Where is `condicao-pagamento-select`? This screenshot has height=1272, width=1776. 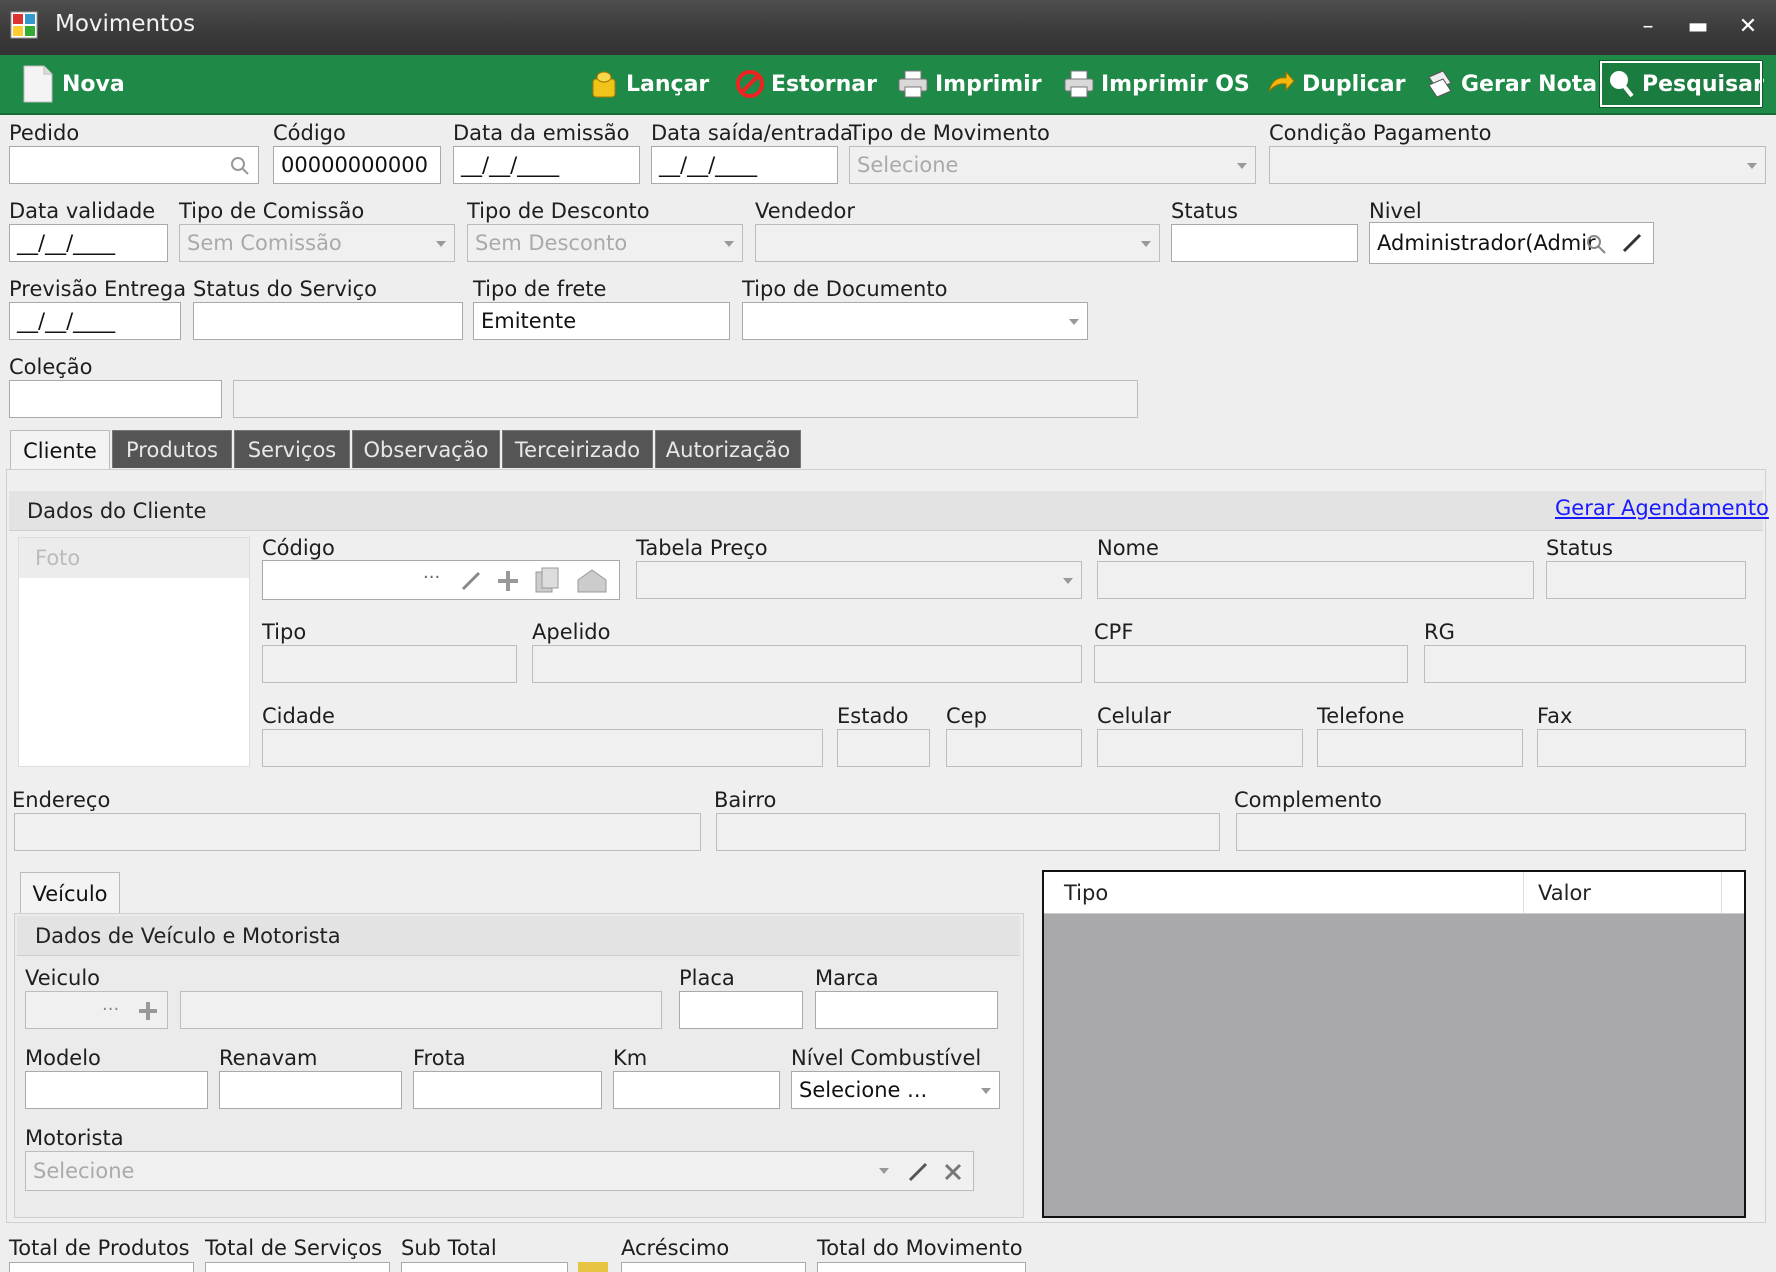
condicao-pagamento-select is located at coordinates (1517, 165).